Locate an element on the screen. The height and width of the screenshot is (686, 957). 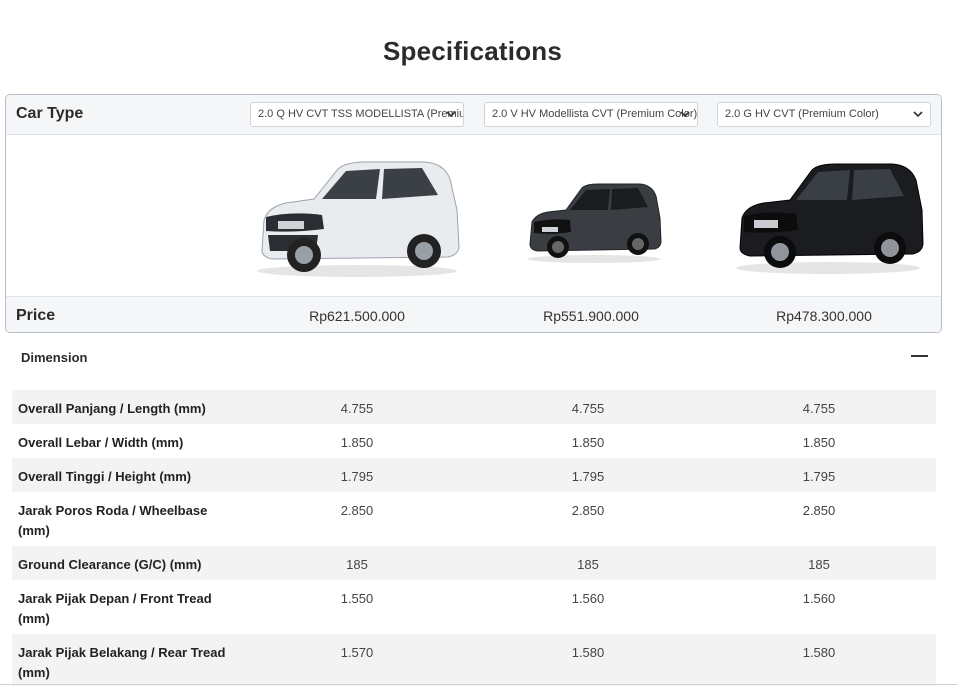
spec-label: Ground Clearance (G/C) (mm) is located at coordinates (110, 564).